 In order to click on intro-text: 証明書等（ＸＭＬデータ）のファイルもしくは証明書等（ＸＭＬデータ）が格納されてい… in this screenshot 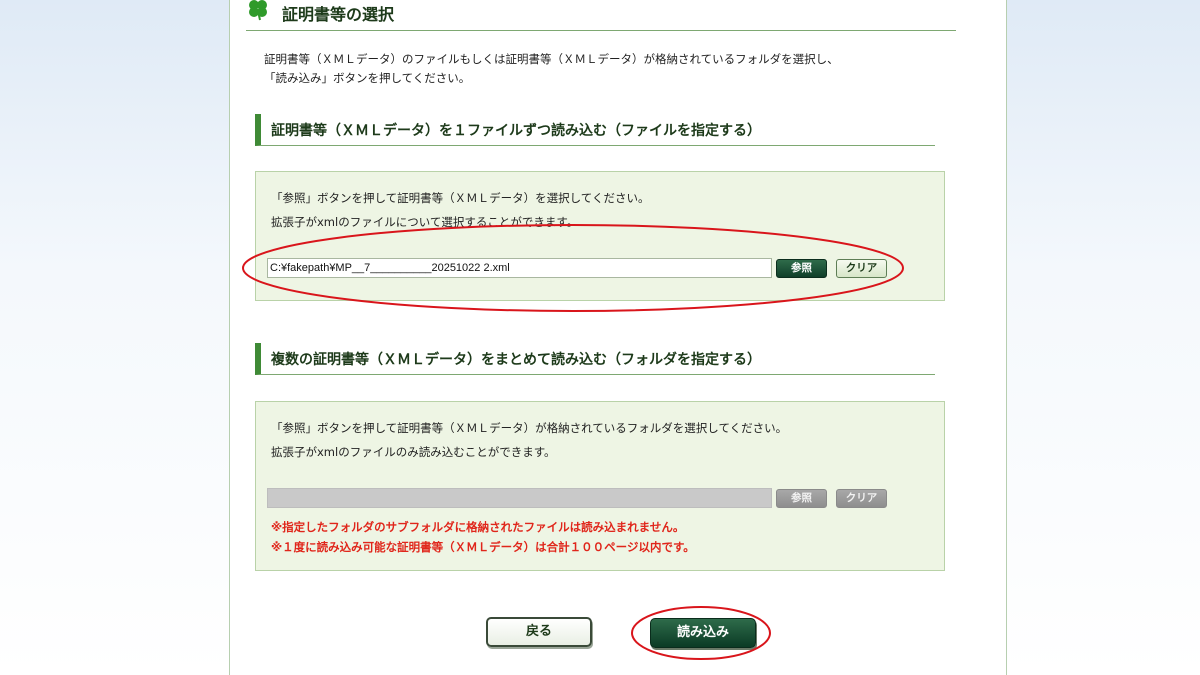, I will do `click(551, 69)`.